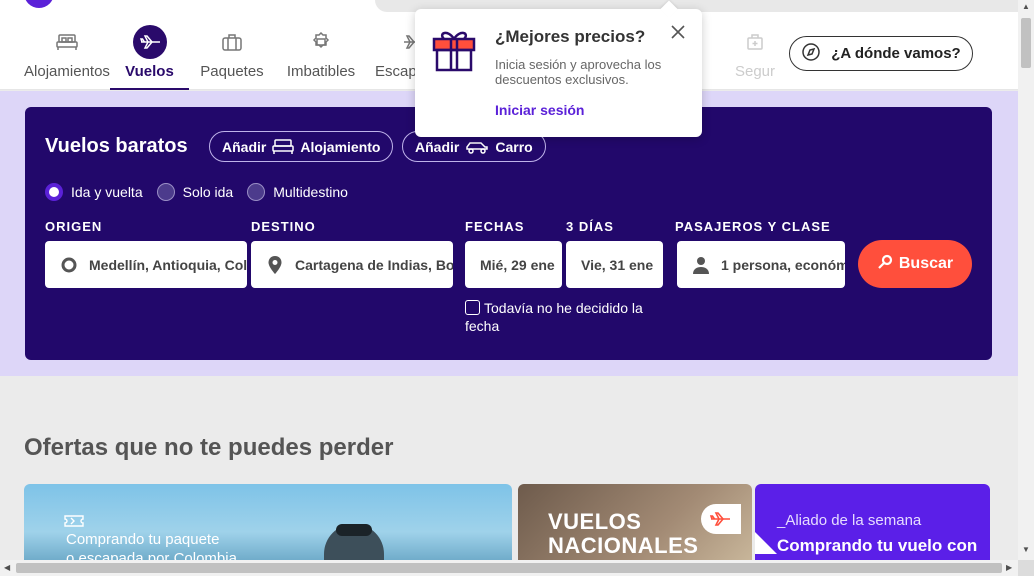 The width and height of the screenshot is (1034, 576). What do you see at coordinates (74, 226) in the screenshot?
I see `origin-label: ORIGEN` at bounding box center [74, 226].